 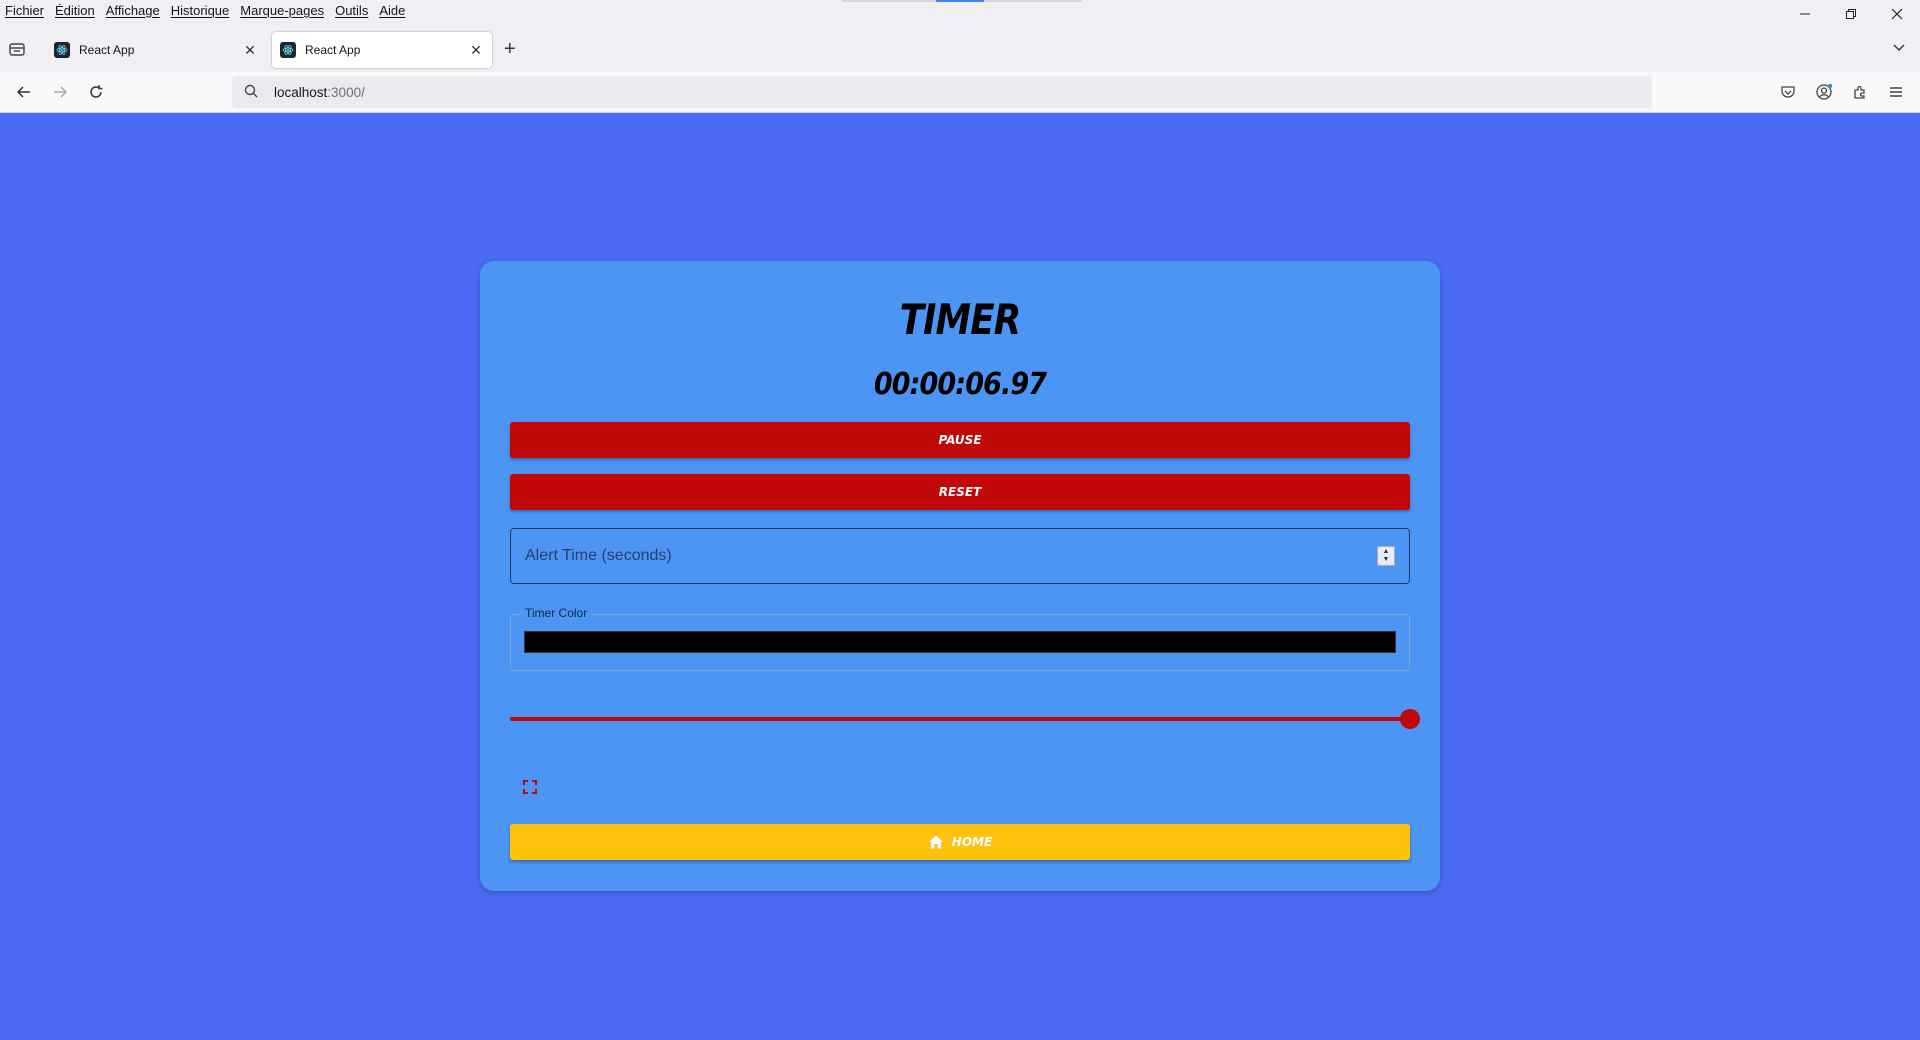 I want to click on close-window-button, so click(x=1897, y=14).